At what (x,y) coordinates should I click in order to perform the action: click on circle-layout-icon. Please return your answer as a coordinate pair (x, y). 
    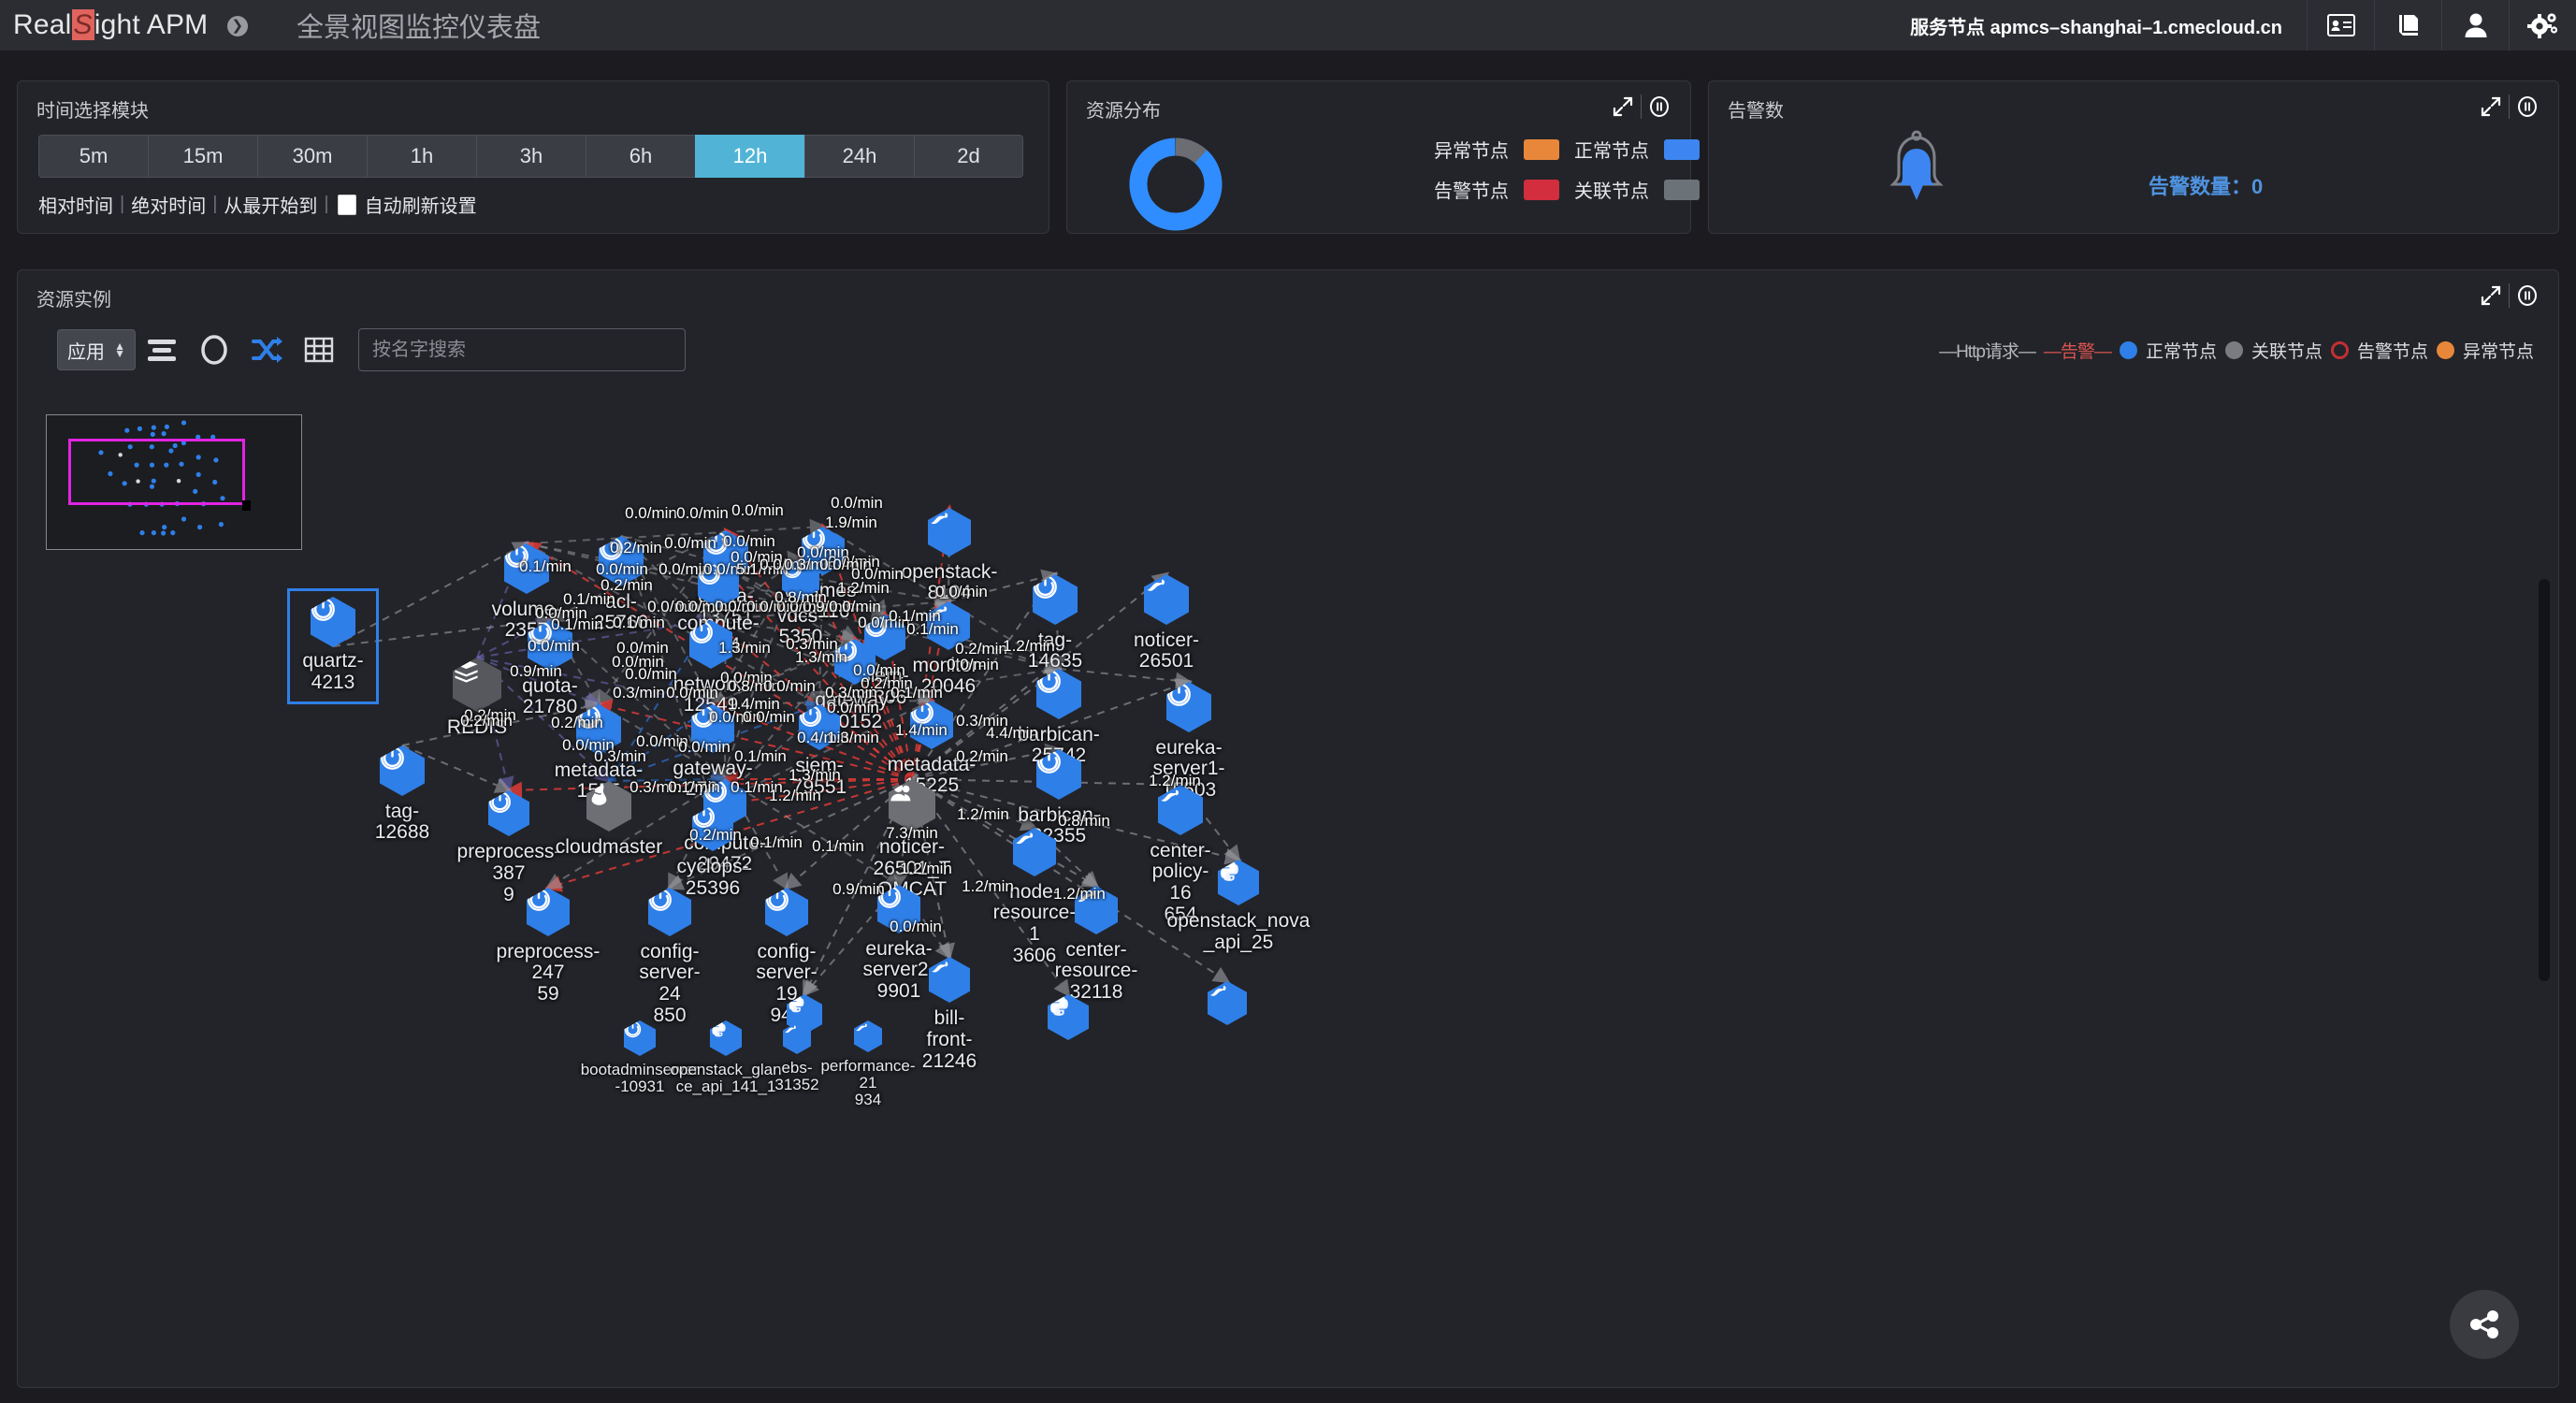
    Looking at the image, I should click on (214, 349).